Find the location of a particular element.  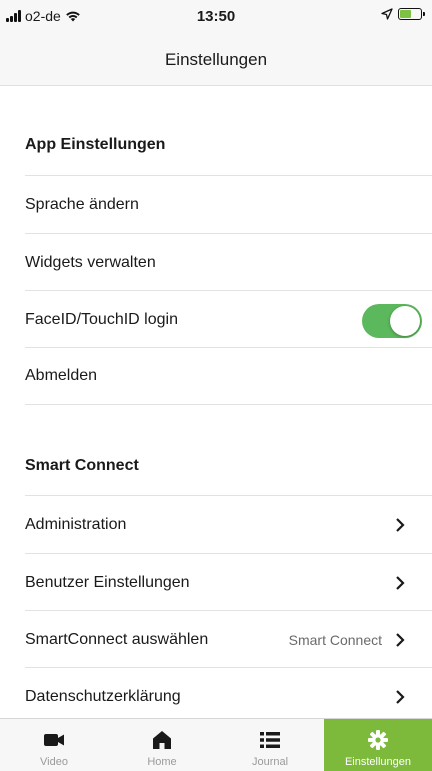

nav-header: Einstellungen is located at coordinates (216, 61).